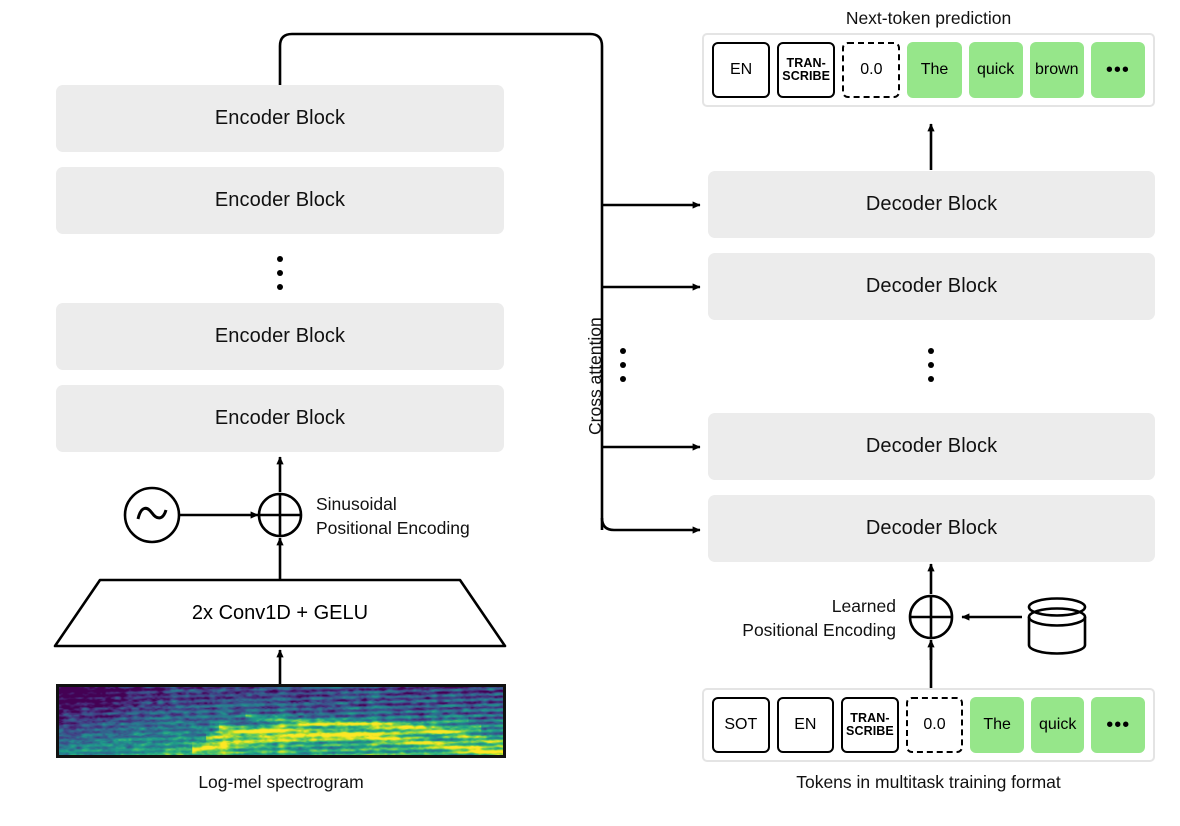 Image resolution: width=1180 pixels, height=826 pixels. What do you see at coordinates (870, 725) in the screenshot?
I see `input-token-2: TRAN- SCRIBE` at bounding box center [870, 725].